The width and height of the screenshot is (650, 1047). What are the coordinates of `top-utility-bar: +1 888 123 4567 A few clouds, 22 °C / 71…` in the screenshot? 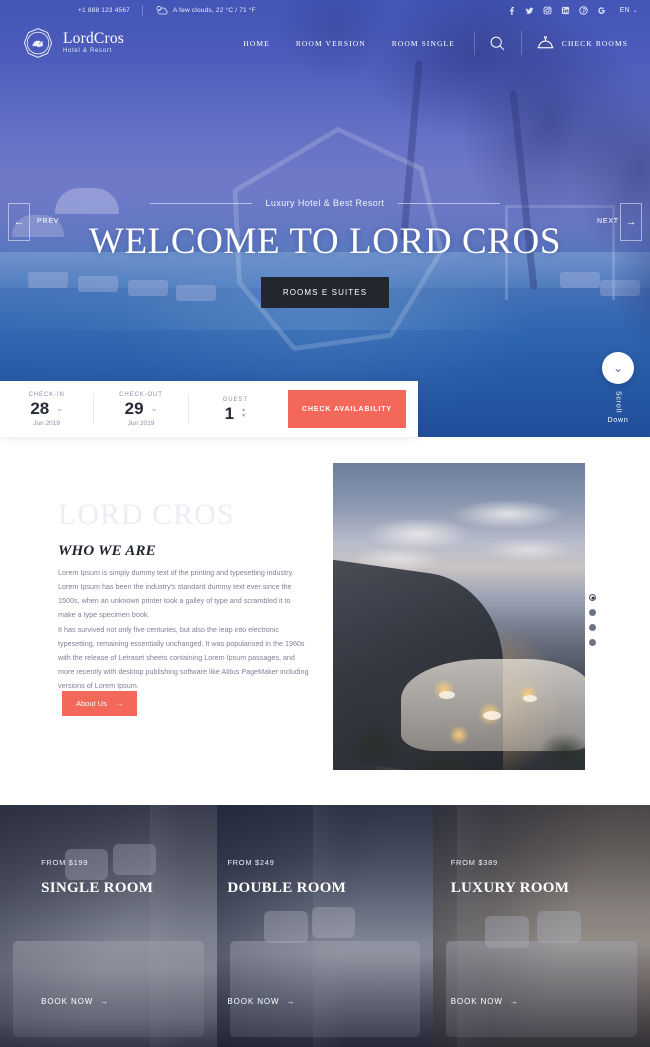 It's located at (325, 10).